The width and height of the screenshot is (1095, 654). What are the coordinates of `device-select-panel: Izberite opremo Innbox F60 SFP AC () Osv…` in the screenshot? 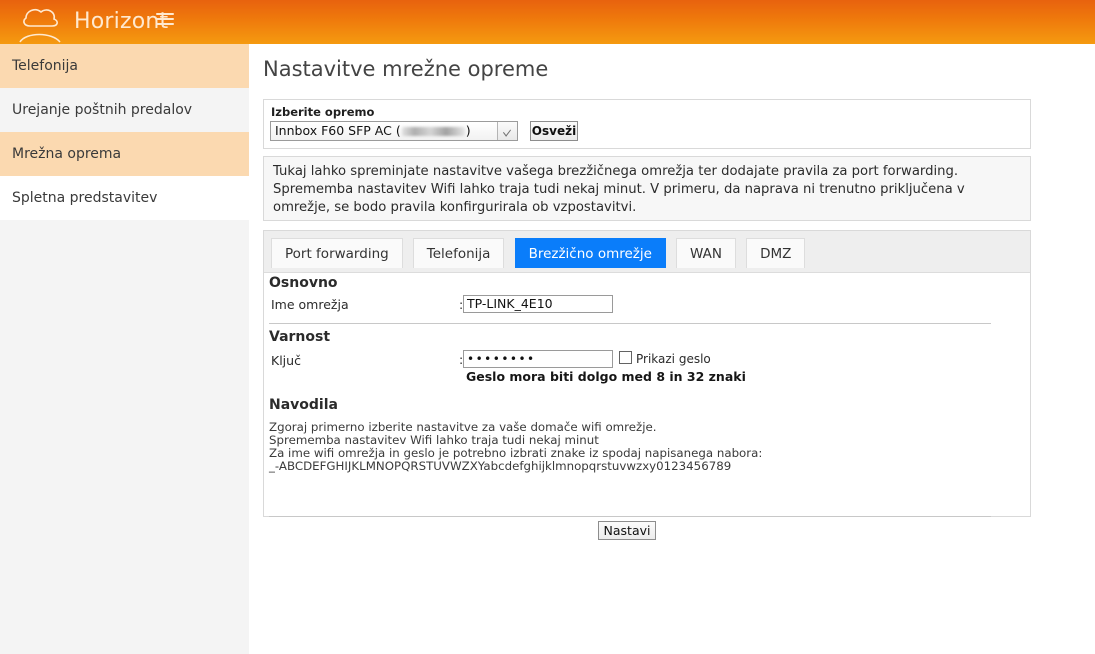 It's located at (647, 124).